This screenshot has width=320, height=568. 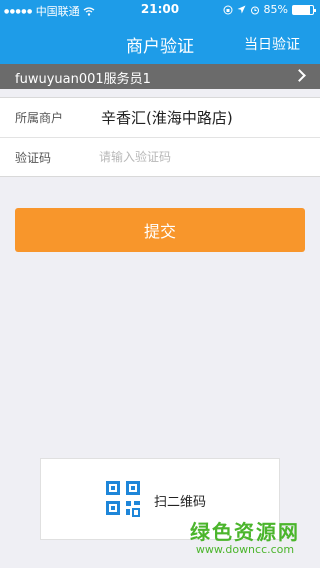 I want to click on battery-percent: 85%, so click(x=275, y=9).